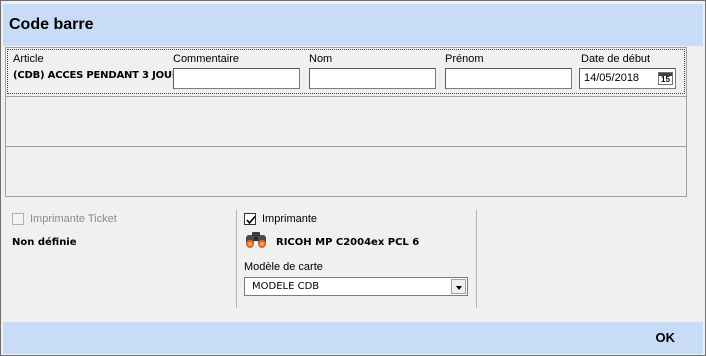  What do you see at coordinates (612, 78) in the screenshot?
I see `date-debut-value: 14/05/2018` at bounding box center [612, 78].